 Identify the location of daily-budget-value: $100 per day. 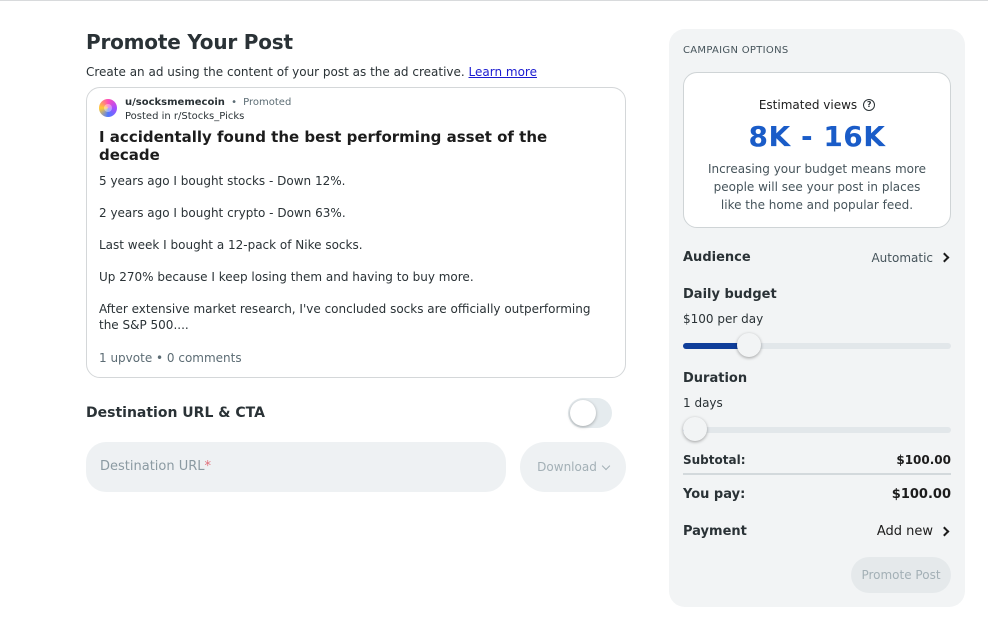
(723, 319).